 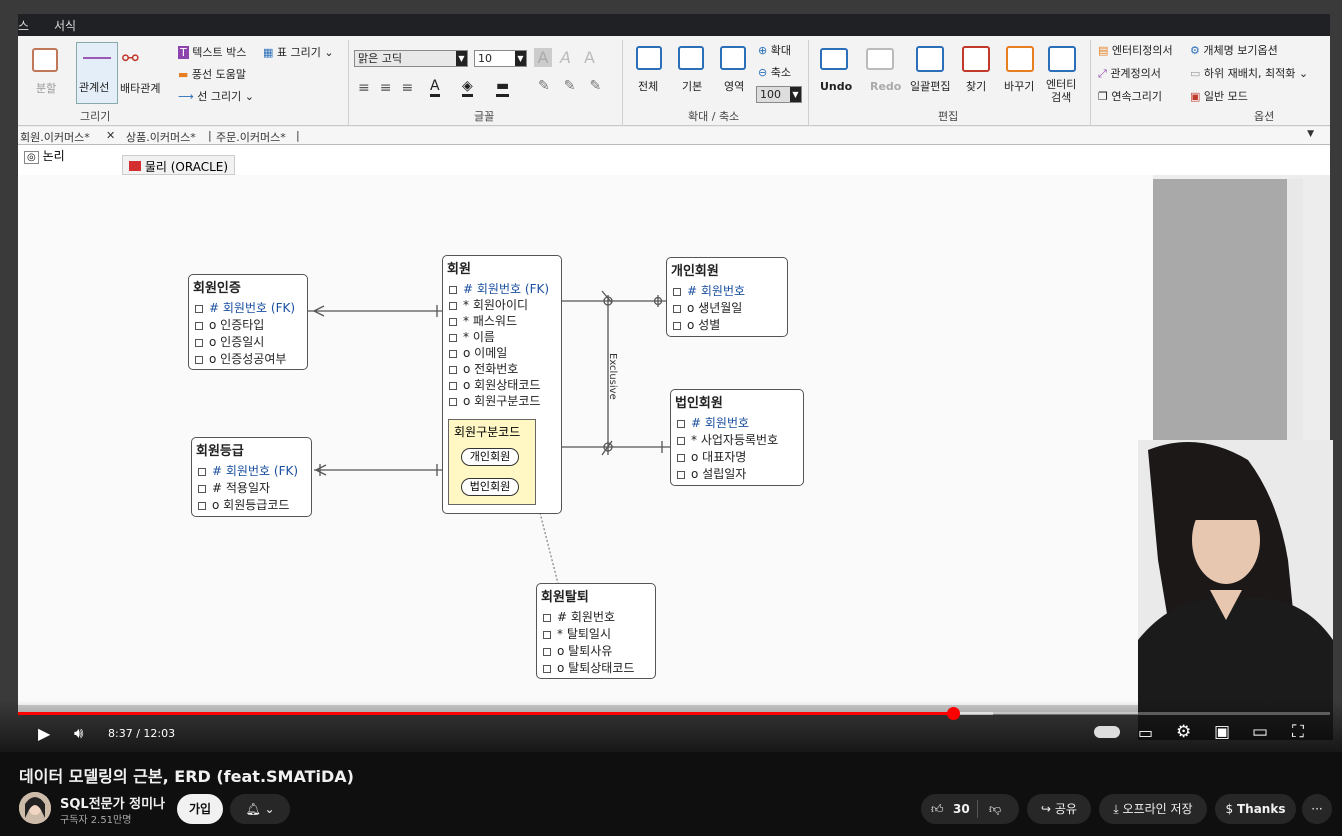 What do you see at coordinates (1249, 73) in the screenshot?
I see `sub-relayout-button: ▭ 하위 재배치, 최적화 ⌄` at bounding box center [1249, 73].